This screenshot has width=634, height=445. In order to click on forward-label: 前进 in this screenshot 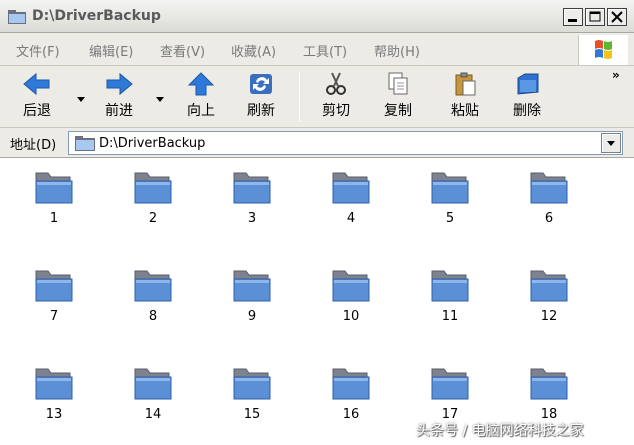, I will do `click(119, 111)`.